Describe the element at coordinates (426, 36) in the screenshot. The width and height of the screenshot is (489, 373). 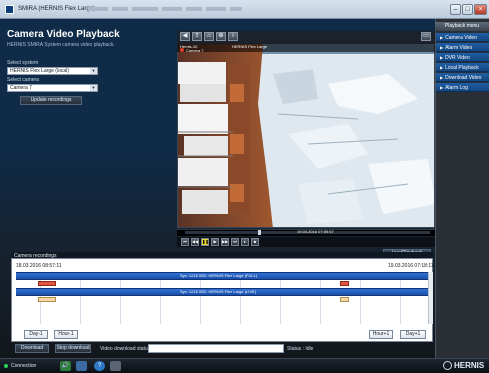
I see `fullscreen-icon: ▭` at that location.